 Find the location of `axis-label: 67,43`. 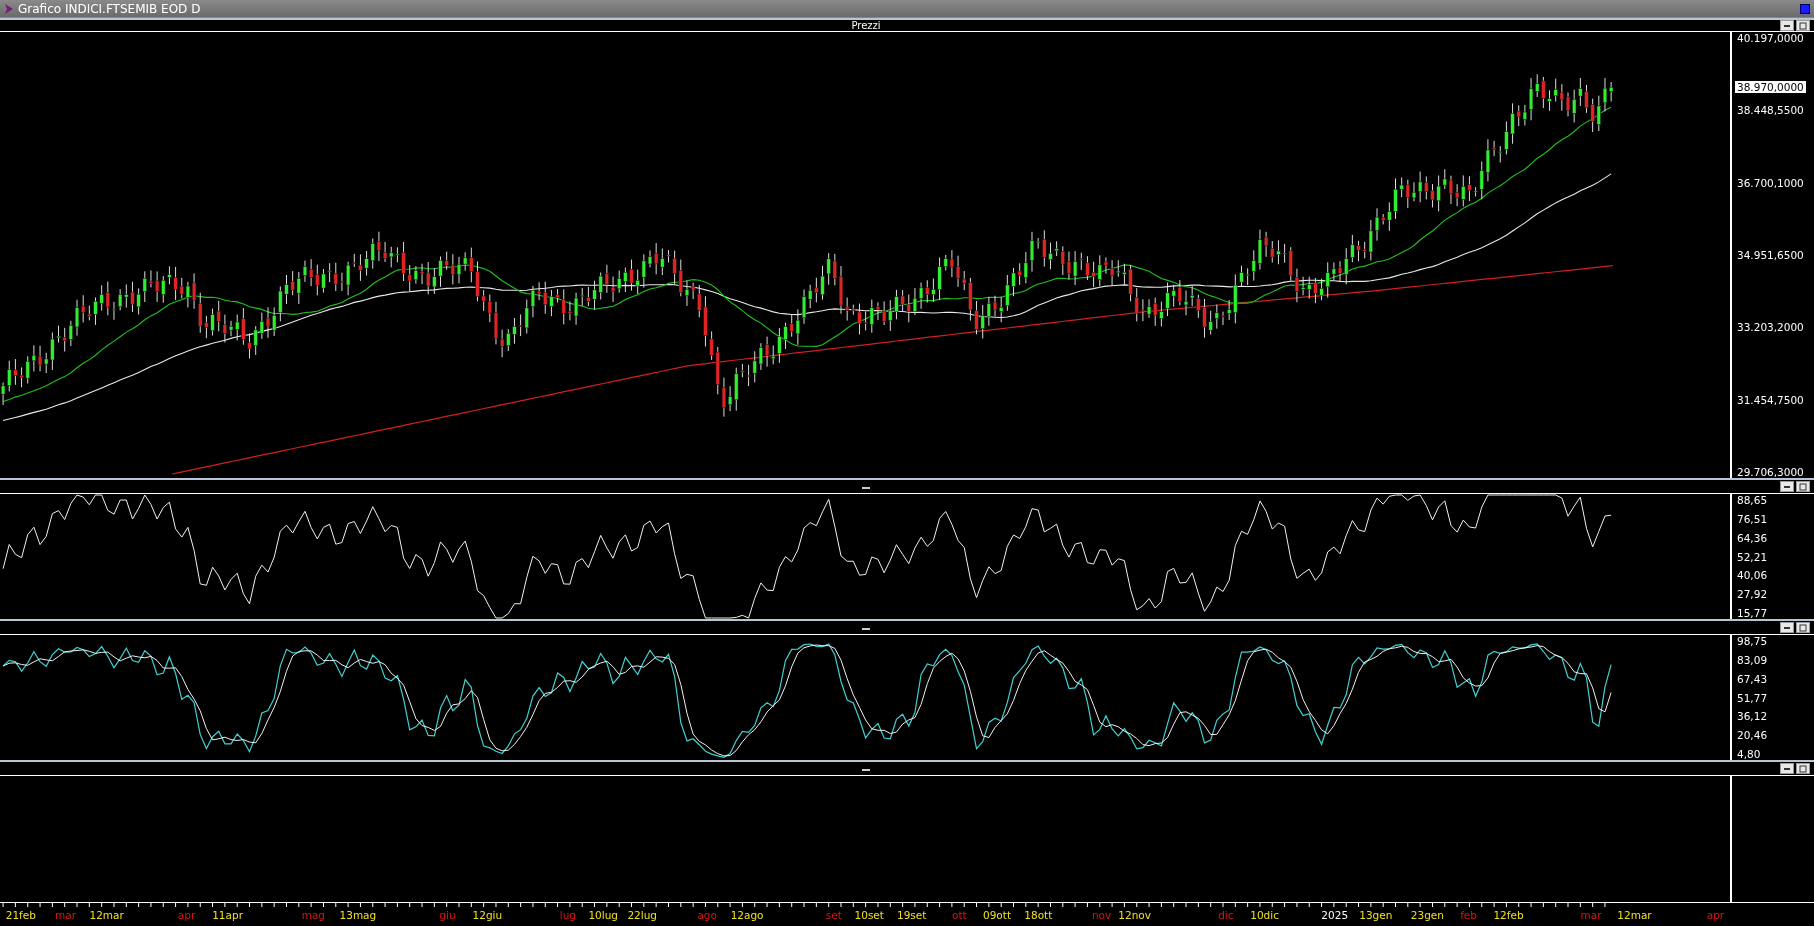

axis-label: 67,43 is located at coordinates (1752, 678).